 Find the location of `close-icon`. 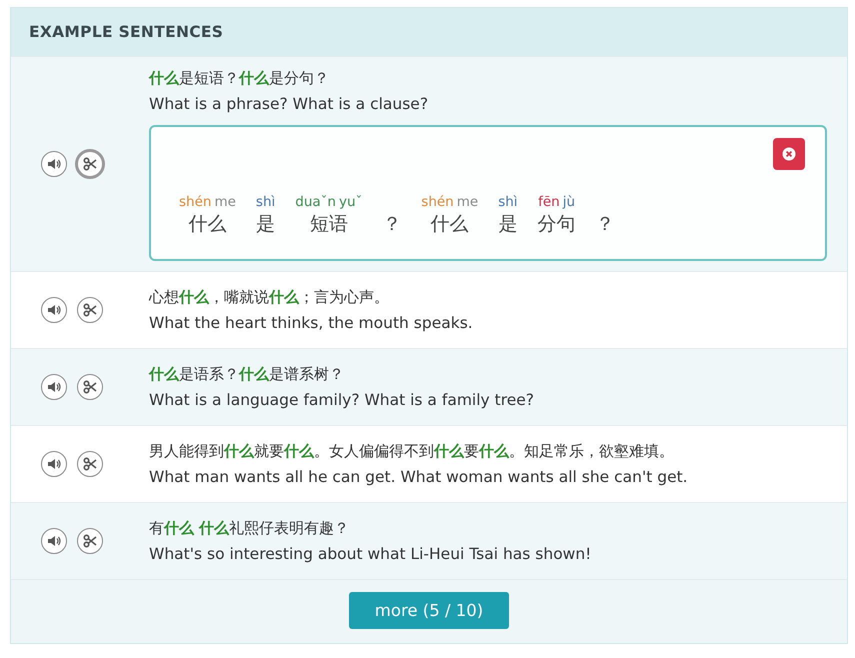

close-icon is located at coordinates (789, 154).